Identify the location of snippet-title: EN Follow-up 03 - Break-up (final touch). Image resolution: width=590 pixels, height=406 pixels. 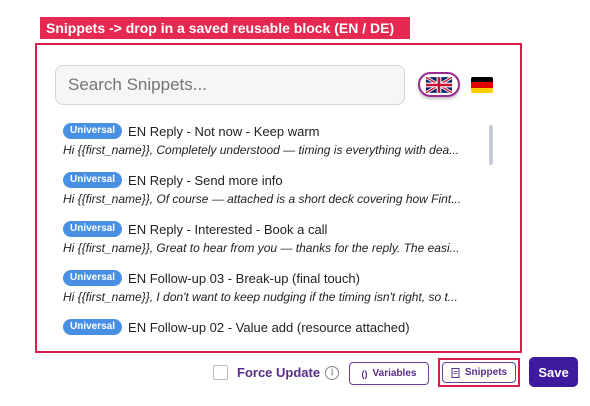
(244, 278).